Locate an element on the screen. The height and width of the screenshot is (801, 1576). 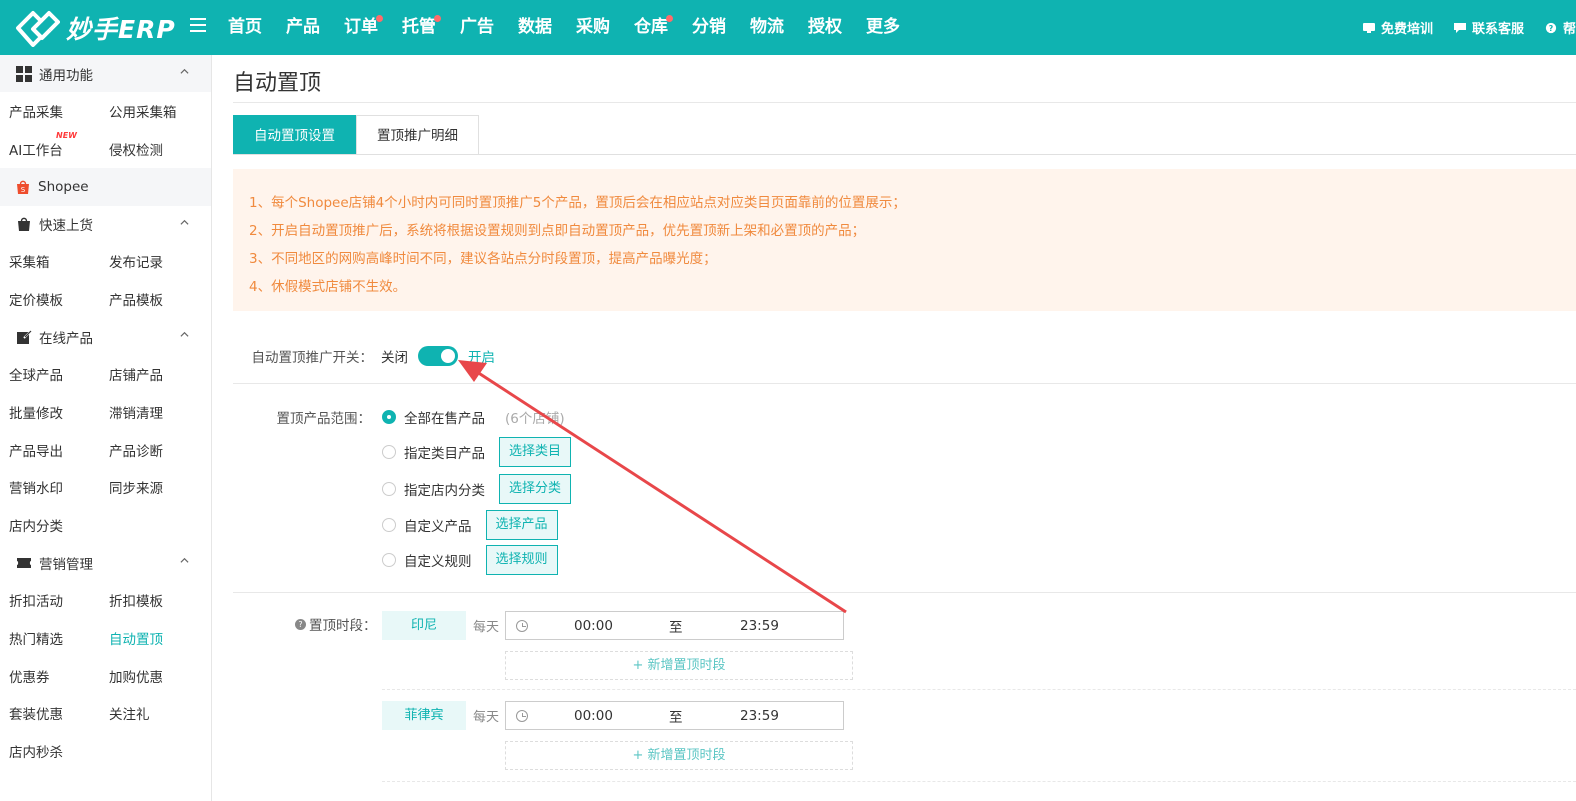
radio-custom-products is located at coordinates (389, 525).